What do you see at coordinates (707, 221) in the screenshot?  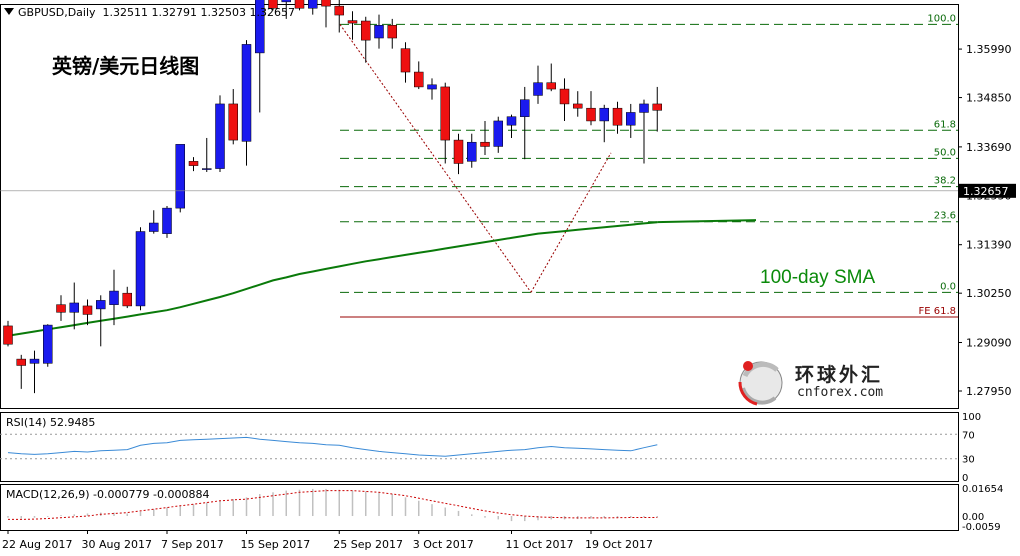 I see `sma-label-leader` at bounding box center [707, 221].